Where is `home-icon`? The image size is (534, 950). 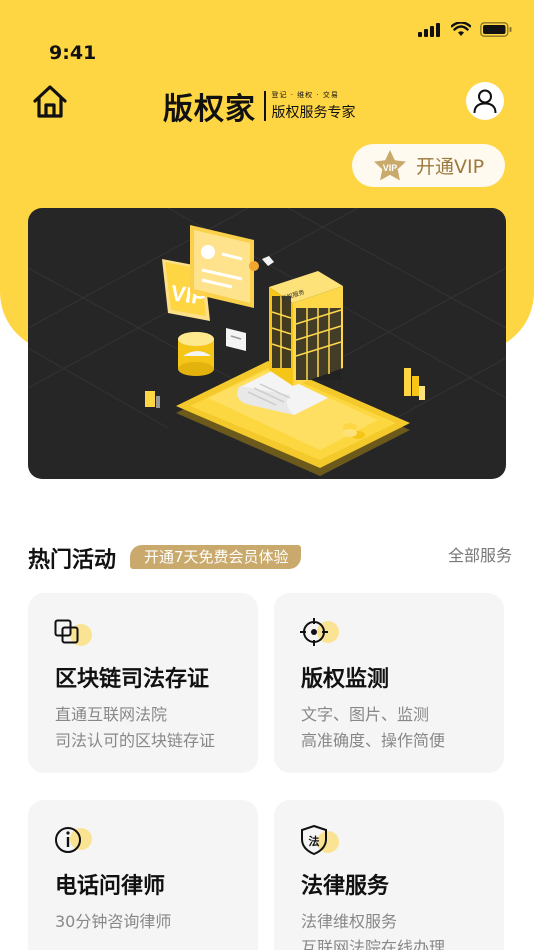 home-icon is located at coordinates (50, 101).